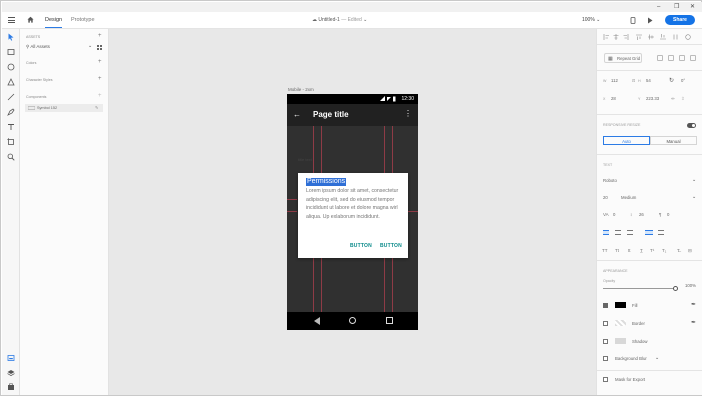 Image resolution: width=702 pixels, height=396 pixels. What do you see at coordinates (64, 108) in the screenshot?
I see `symbol-list-item: Symbol 152 ✎` at bounding box center [64, 108].